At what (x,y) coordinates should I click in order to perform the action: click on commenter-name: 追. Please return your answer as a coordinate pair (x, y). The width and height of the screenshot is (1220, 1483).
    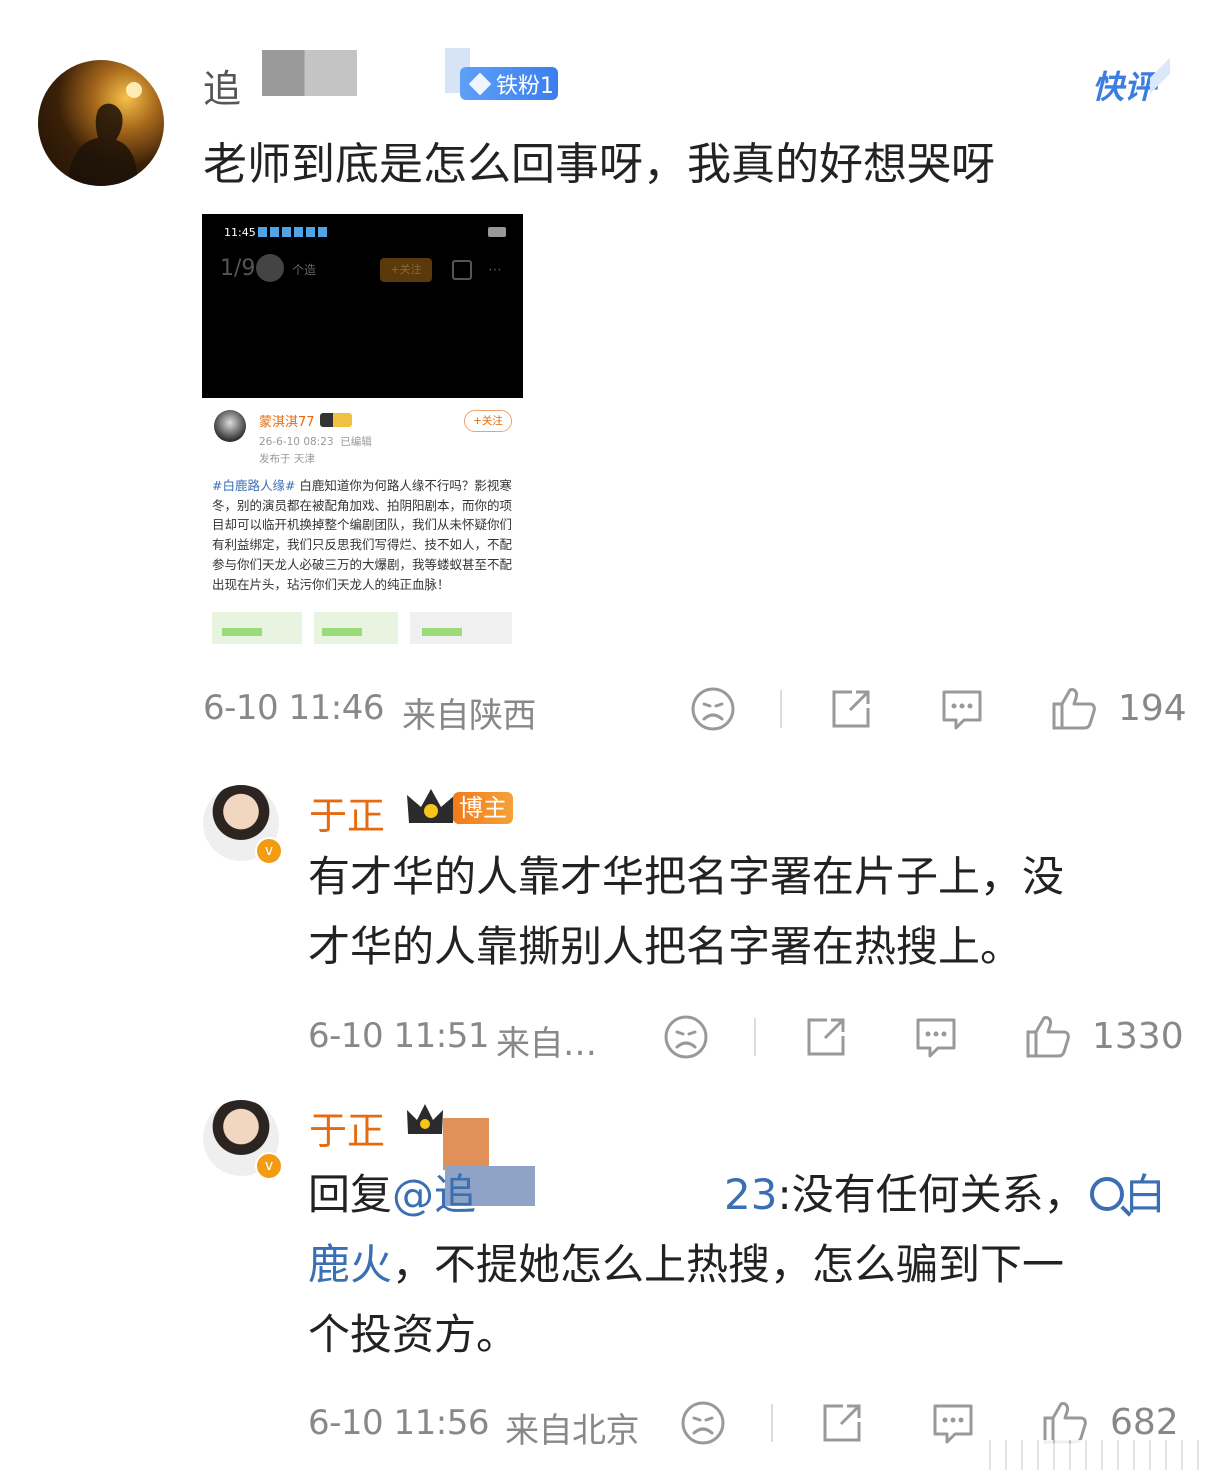
    Looking at the image, I should click on (222, 85).